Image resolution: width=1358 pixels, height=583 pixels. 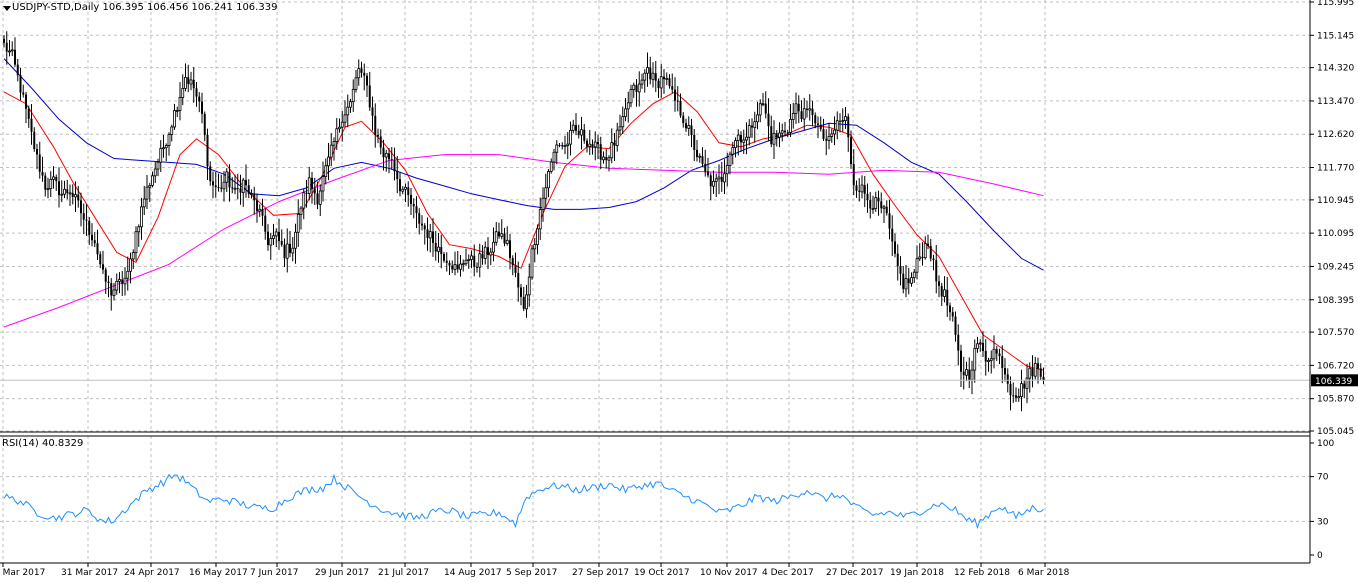 What do you see at coordinates (1335, 102) in the screenshot?
I see `price-axis-label: 113.470` at bounding box center [1335, 102].